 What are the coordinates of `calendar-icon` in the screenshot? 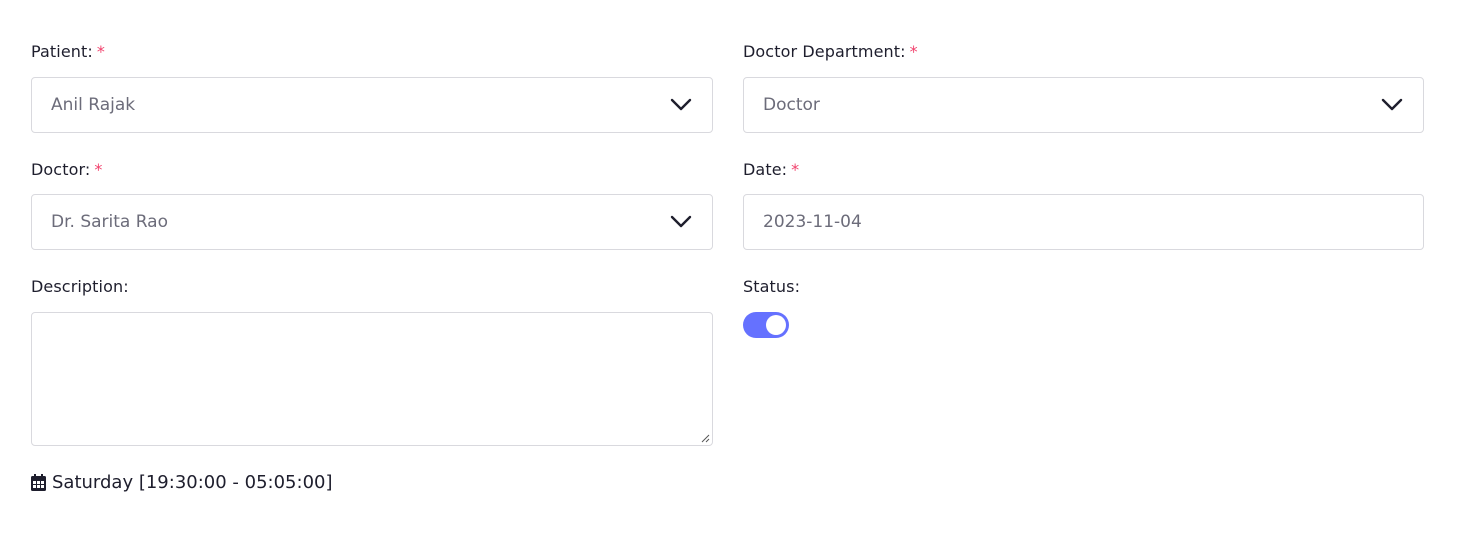 It's located at (38, 482).